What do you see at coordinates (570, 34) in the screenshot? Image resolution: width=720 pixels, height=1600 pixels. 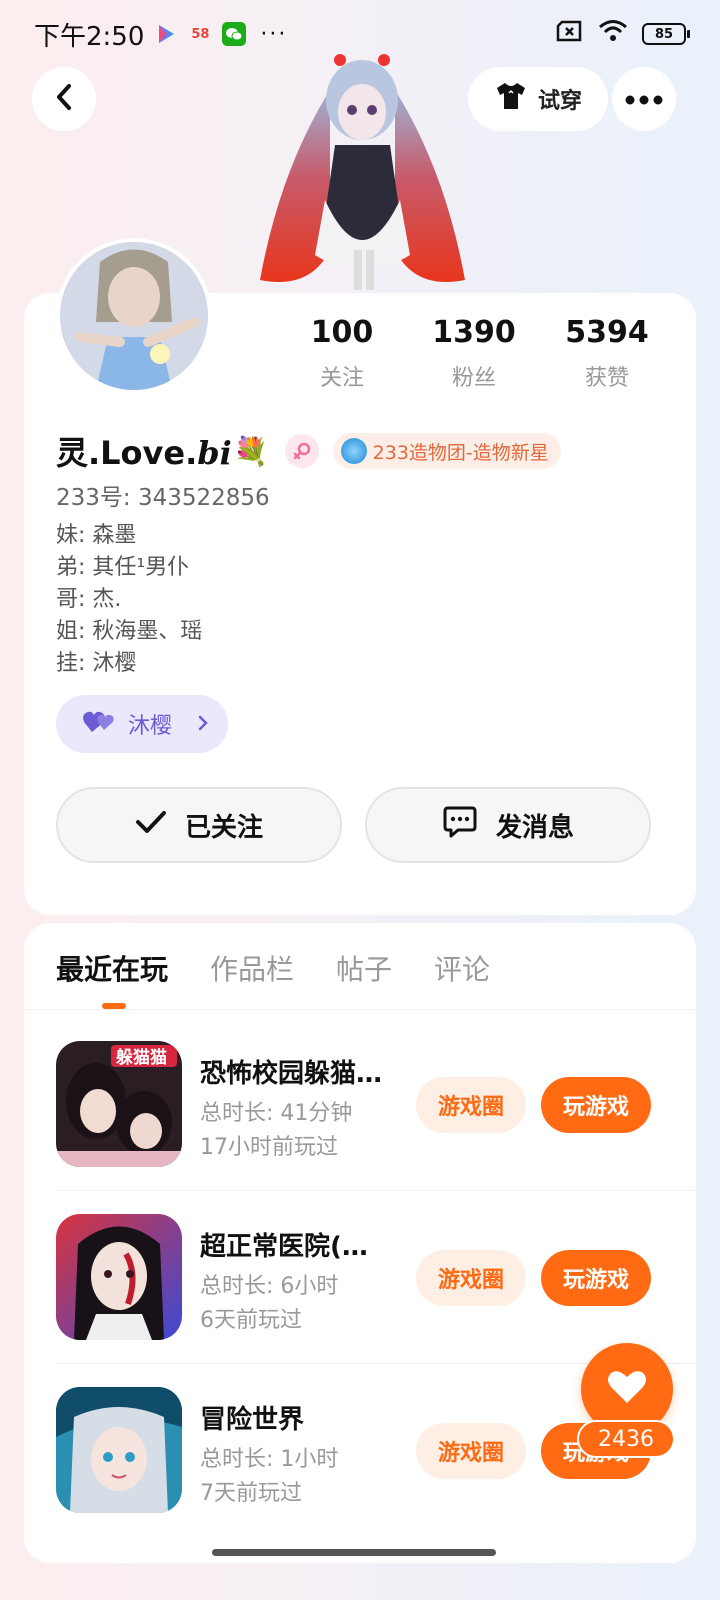 I see `sim-off-icon` at bounding box center [570, 34].